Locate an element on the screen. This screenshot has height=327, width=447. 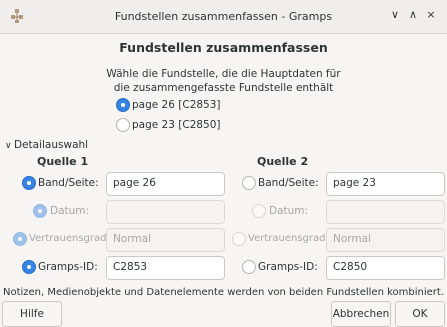
main-choice-radio-page23 is located at coordinates (123, 125).